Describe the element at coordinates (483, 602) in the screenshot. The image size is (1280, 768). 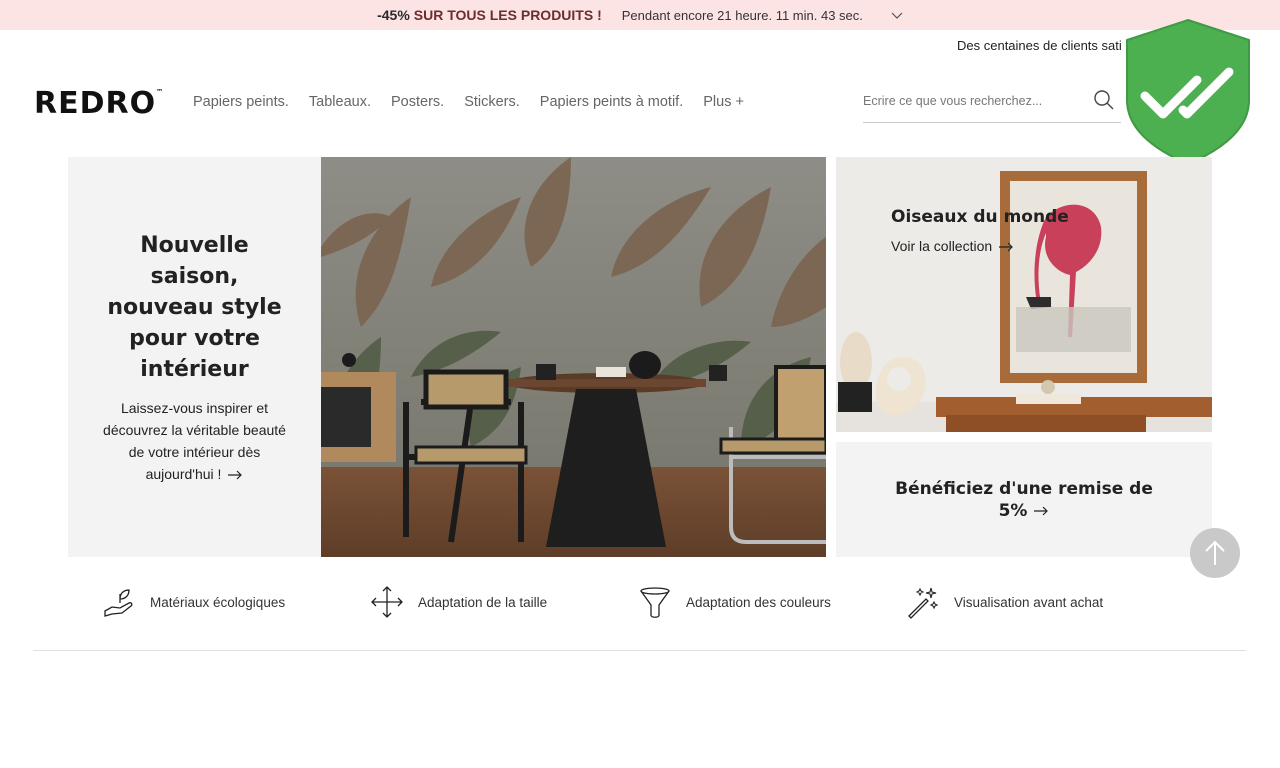
I see `feature-size-label: Adaptation de la taille` at that location.